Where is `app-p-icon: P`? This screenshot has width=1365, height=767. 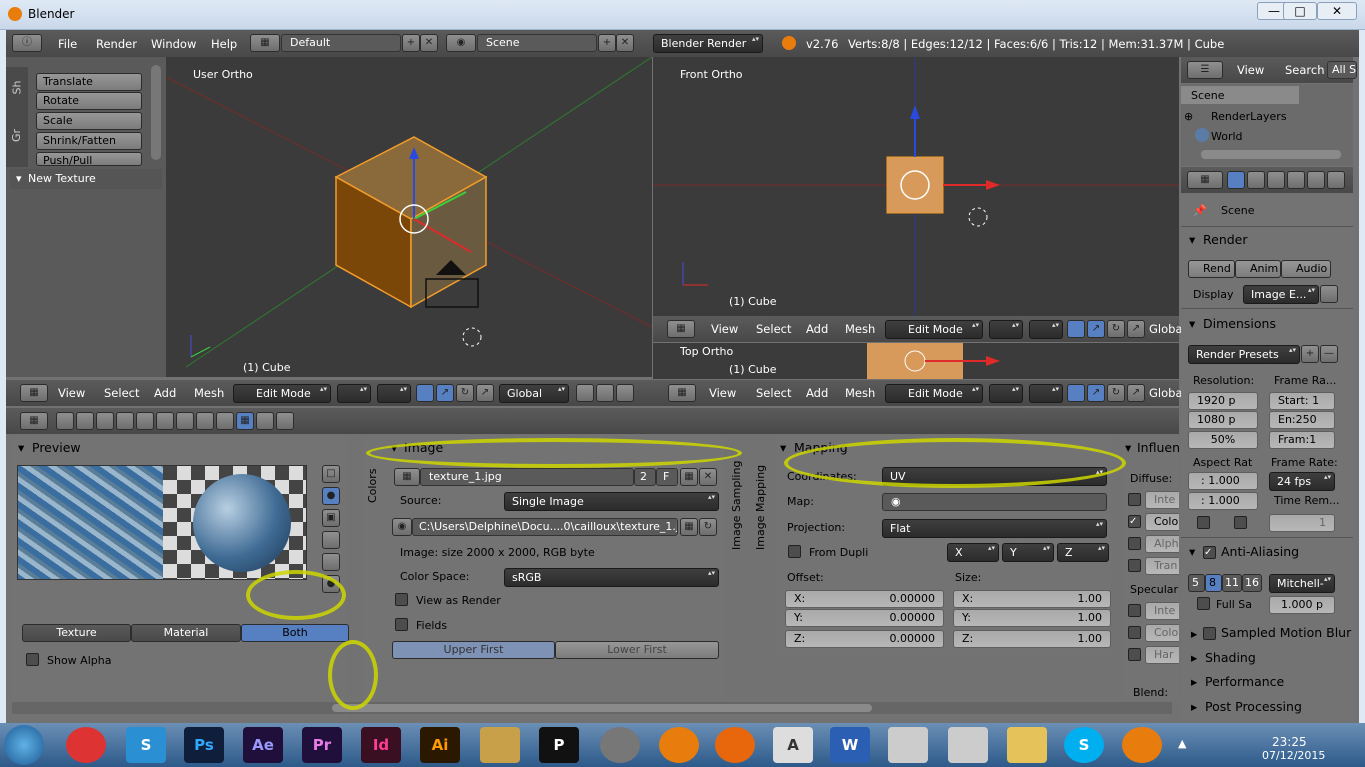
app-p-icon: P is located at coordinates (559, 745).